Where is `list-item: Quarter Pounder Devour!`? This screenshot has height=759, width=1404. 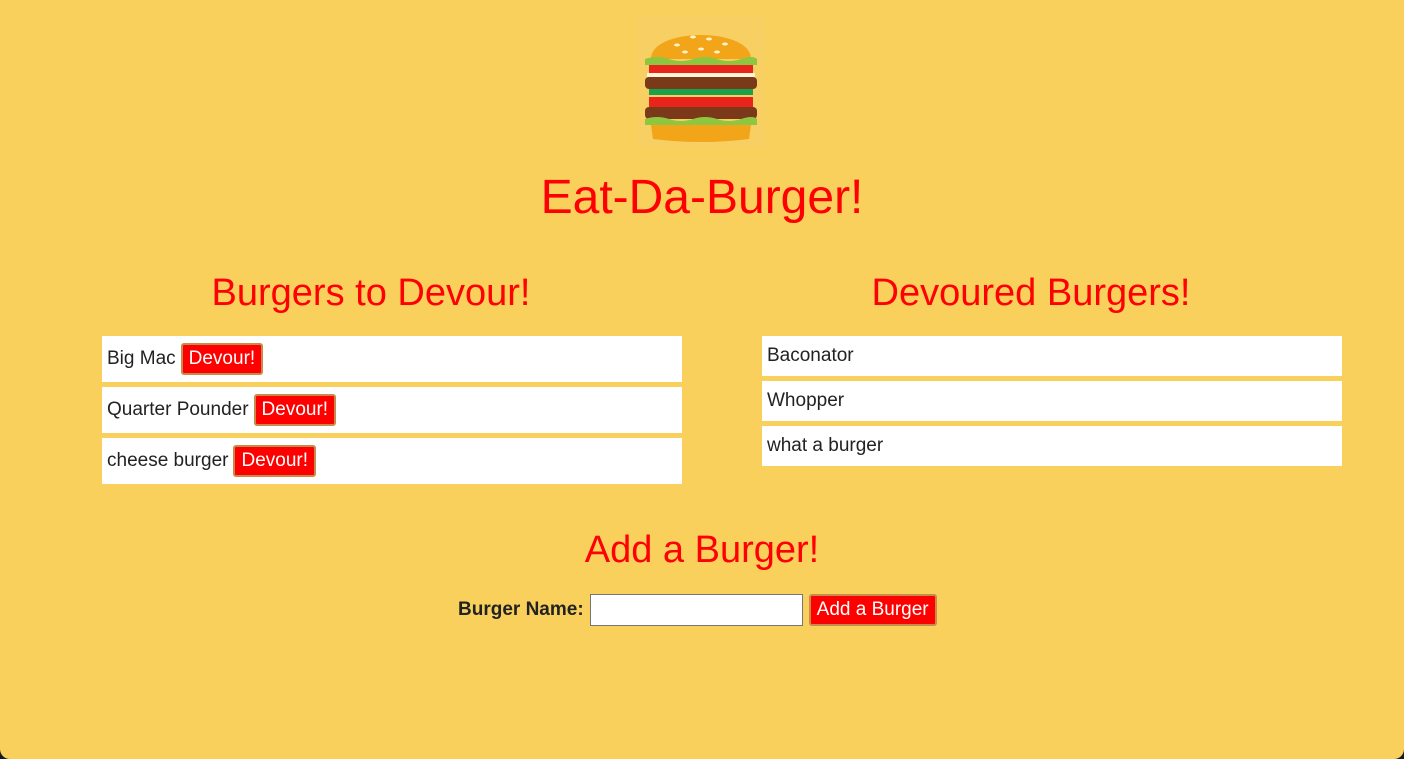
list-item: Quarter Pounder Devour! is located at coordinates (392, 410).